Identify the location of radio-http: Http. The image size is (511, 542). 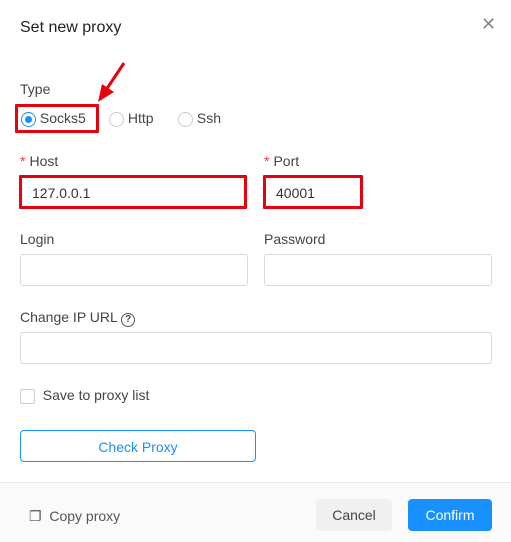
(131, 118).